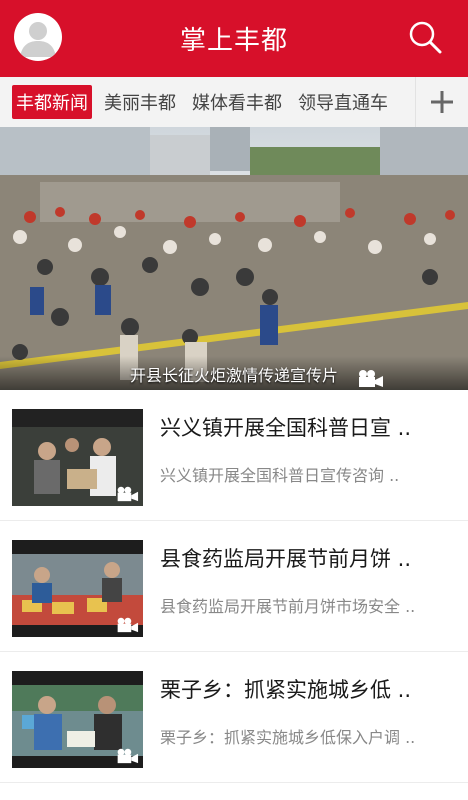  I want to click on page-title: 掌上丰都, so click(233, 41).